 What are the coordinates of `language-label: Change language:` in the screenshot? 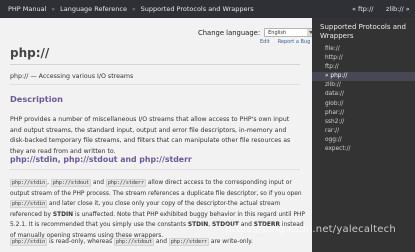 It's located at (229, 32).